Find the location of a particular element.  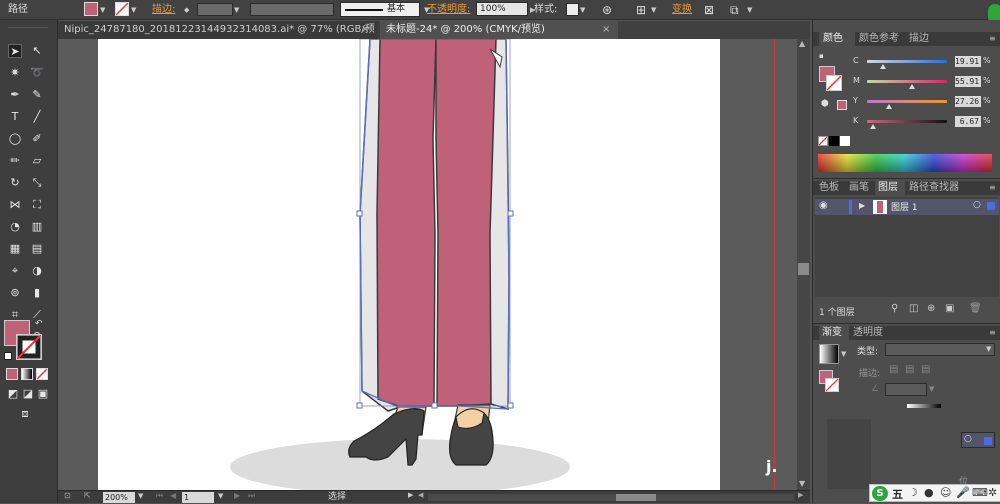

layer-row-overlay: ○ is located at coordinates (978, 440).